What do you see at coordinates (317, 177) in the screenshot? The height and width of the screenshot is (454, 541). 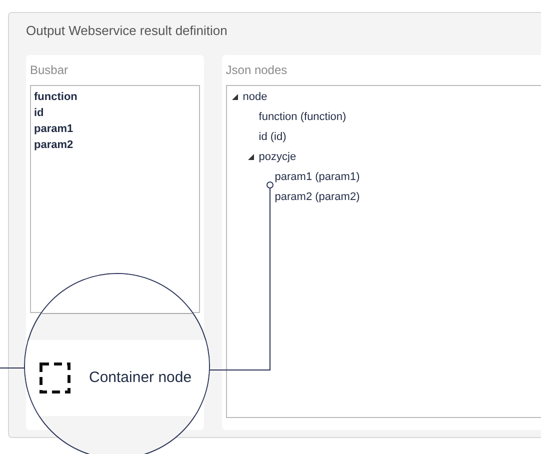 I see `tree-item: param1 (param1)` at bounding box center [317, 177].